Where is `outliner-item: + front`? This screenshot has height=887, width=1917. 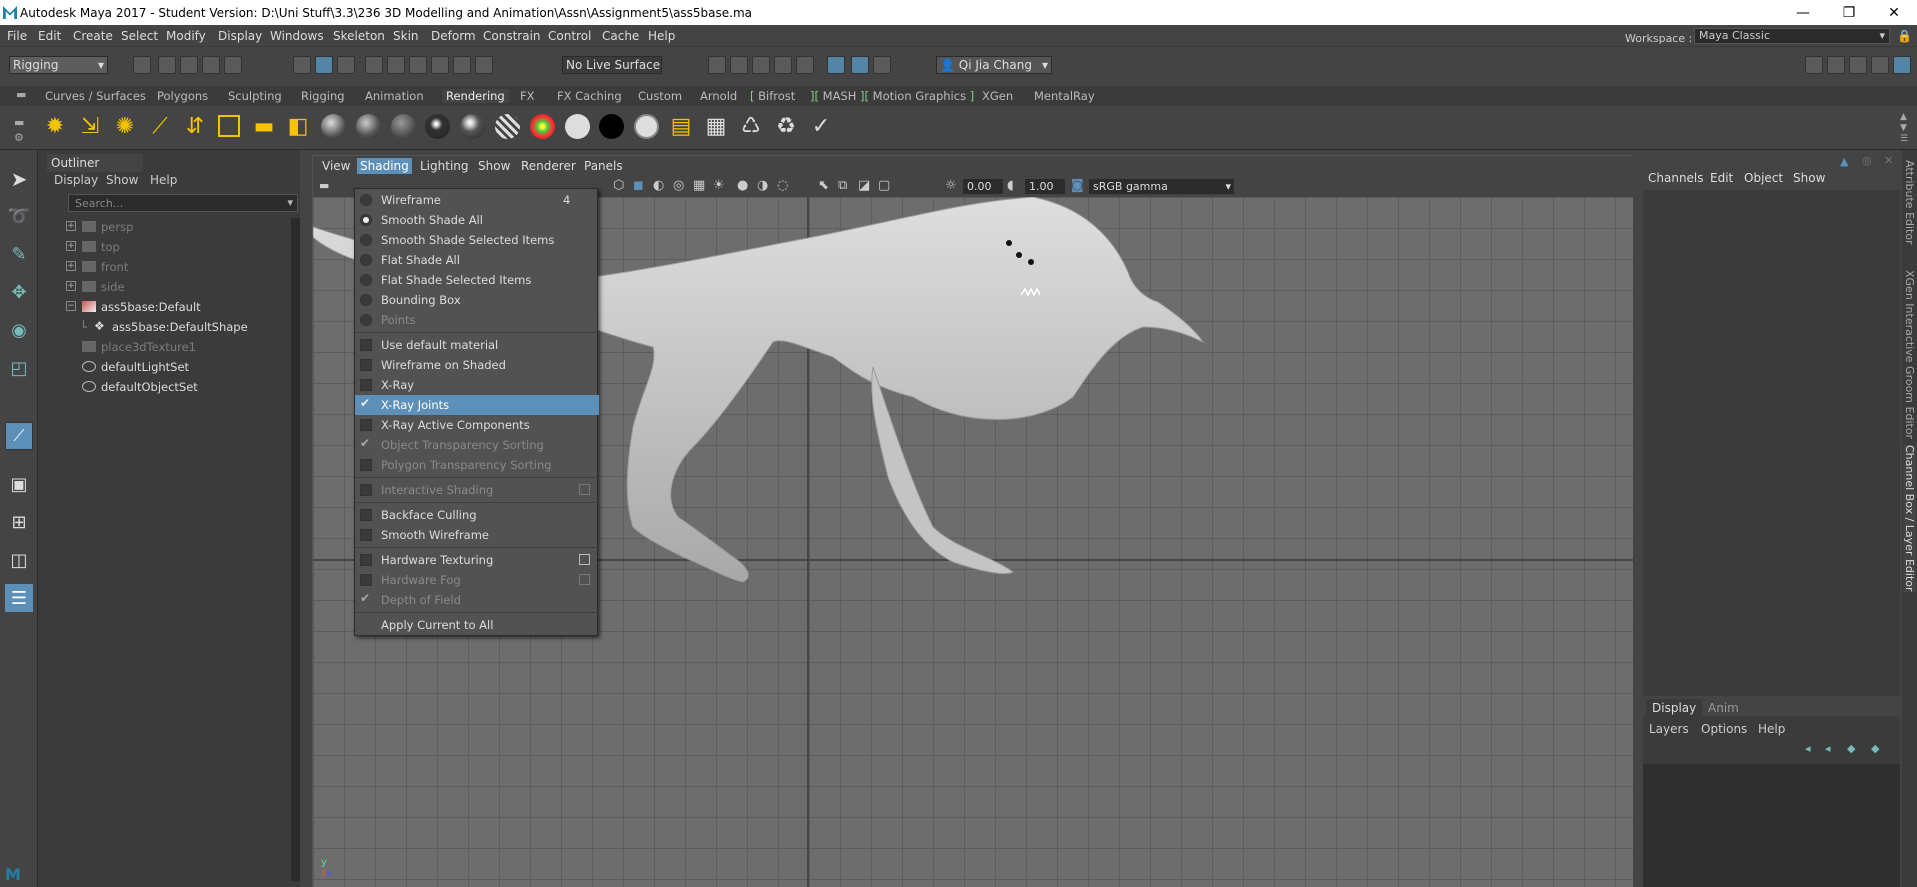 outliner-item: + front is located at coordinates (158, 267).